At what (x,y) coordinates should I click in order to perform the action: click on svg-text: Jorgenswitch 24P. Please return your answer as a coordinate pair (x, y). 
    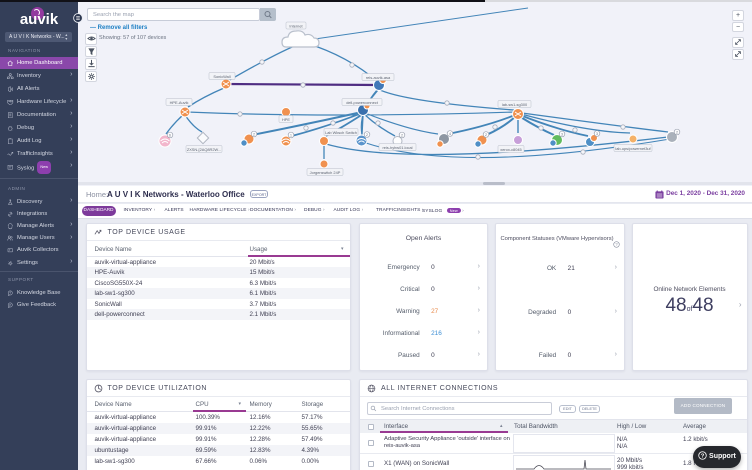
    Looking at the image, I should click on (325, 172).